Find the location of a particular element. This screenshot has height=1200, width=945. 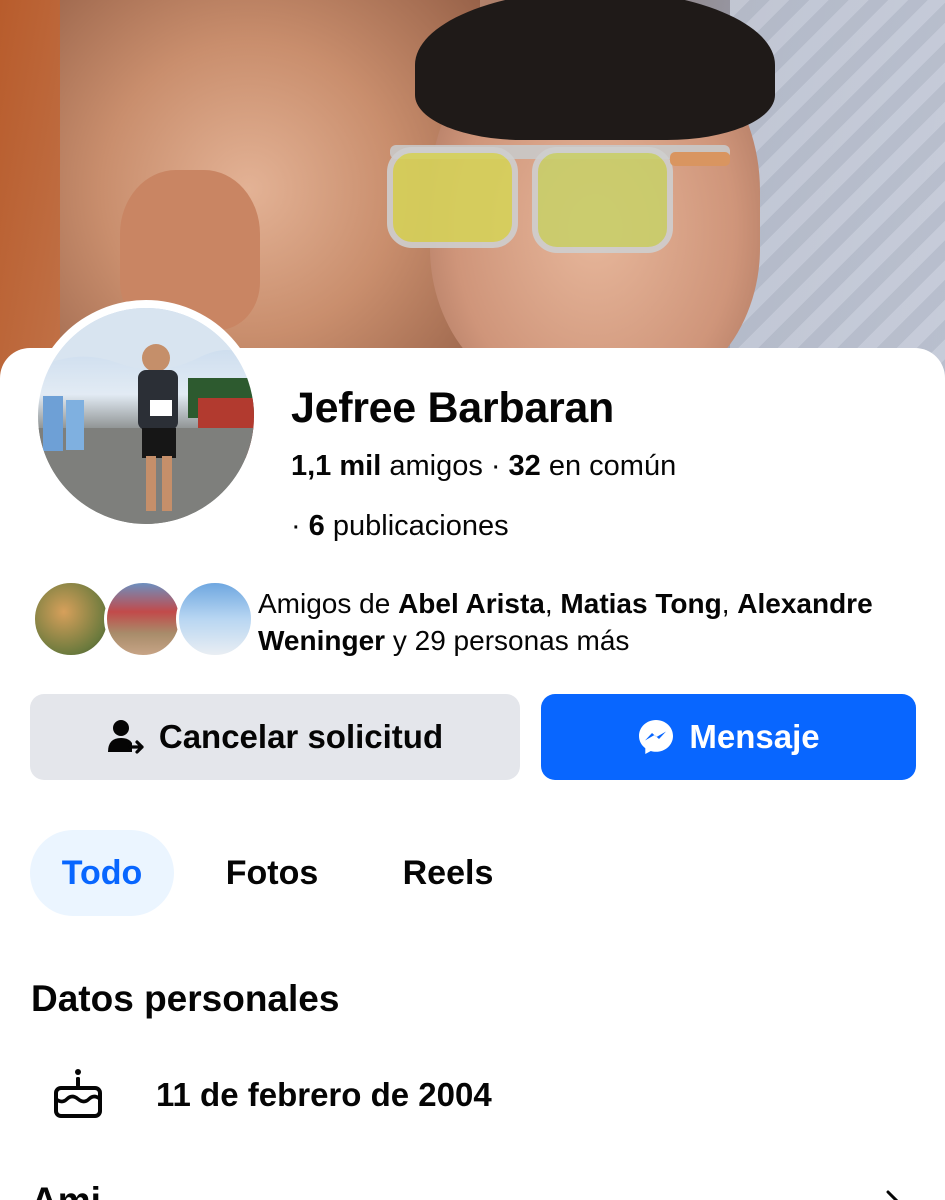

birthday-cake-icon is located at coordinates (78, 1094).